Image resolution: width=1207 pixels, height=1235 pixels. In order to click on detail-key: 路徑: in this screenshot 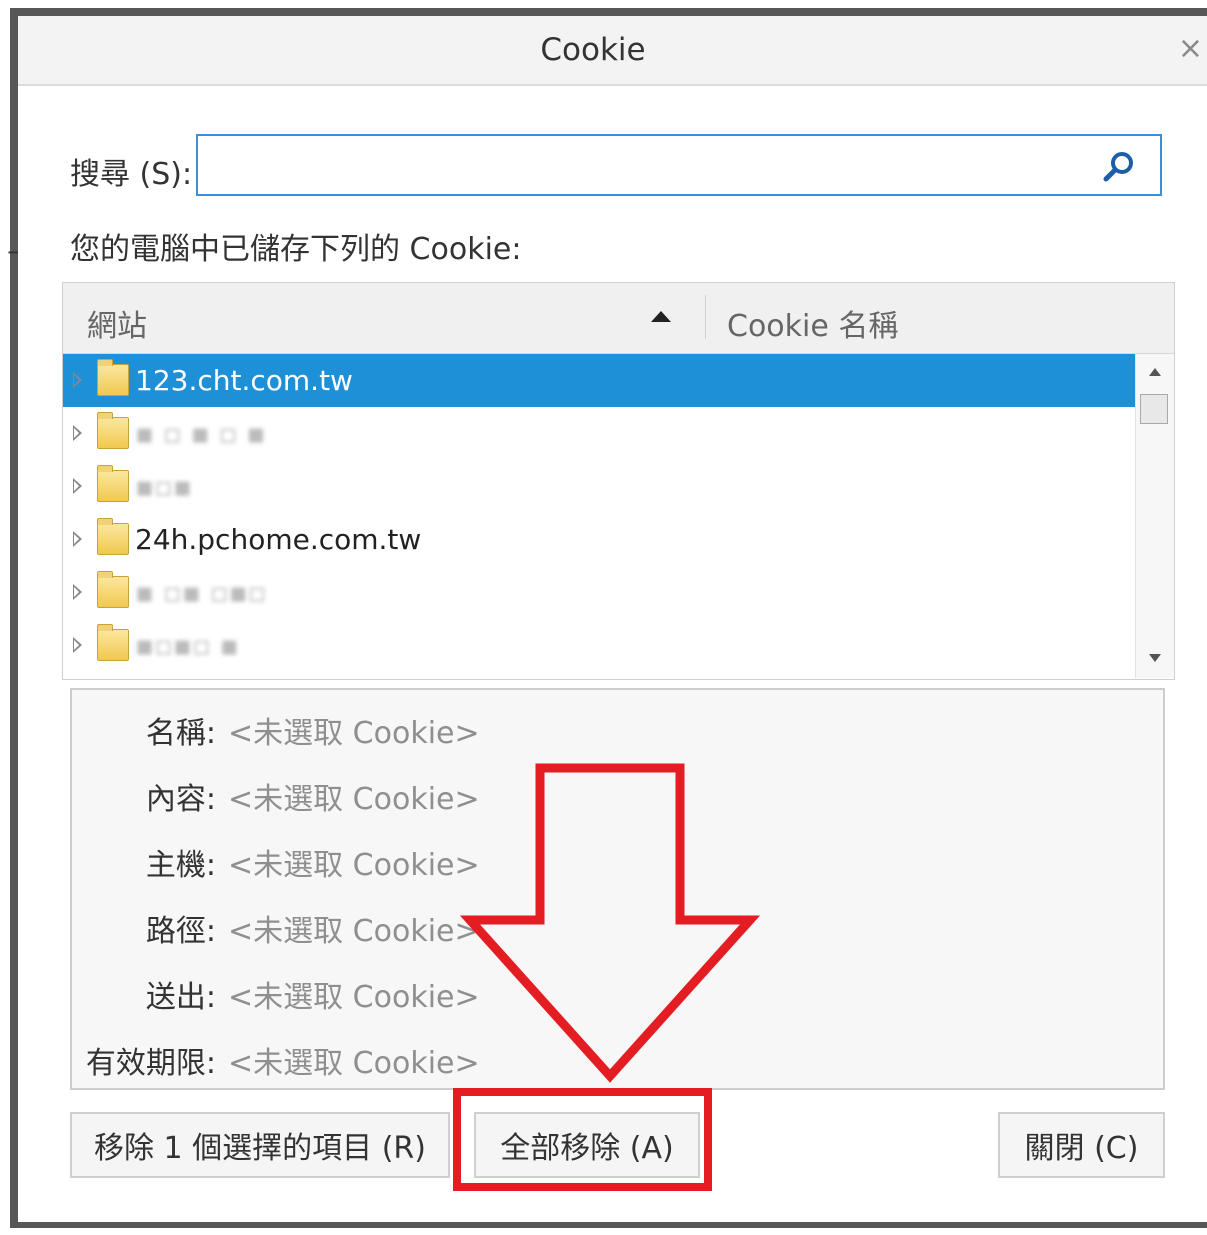, I will do `click(180, 931)`.